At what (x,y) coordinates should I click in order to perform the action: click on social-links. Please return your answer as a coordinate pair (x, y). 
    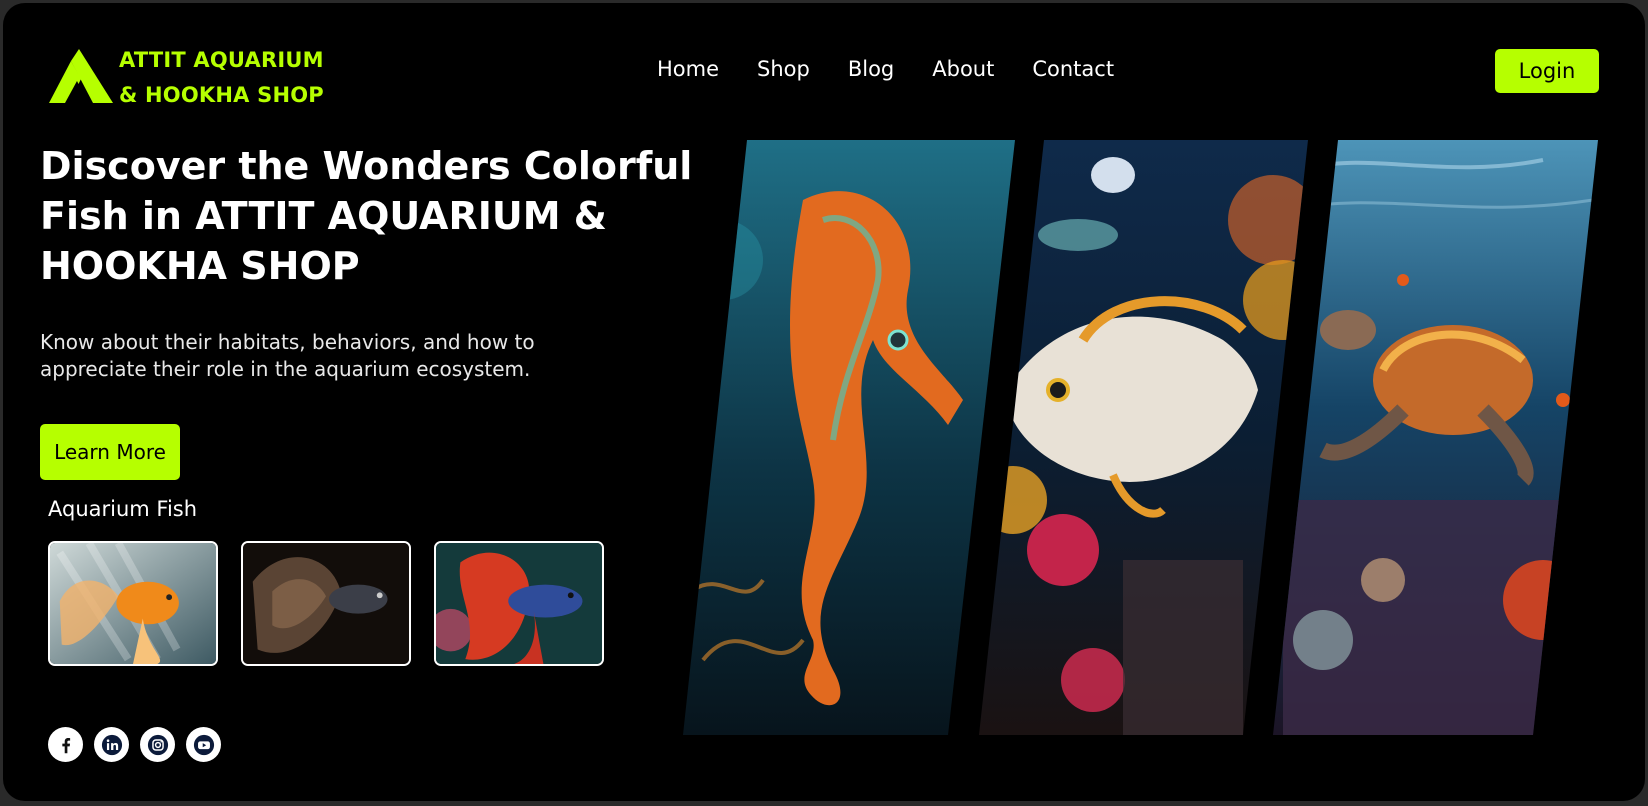
    Looking at the image, I should click on (134, 744).